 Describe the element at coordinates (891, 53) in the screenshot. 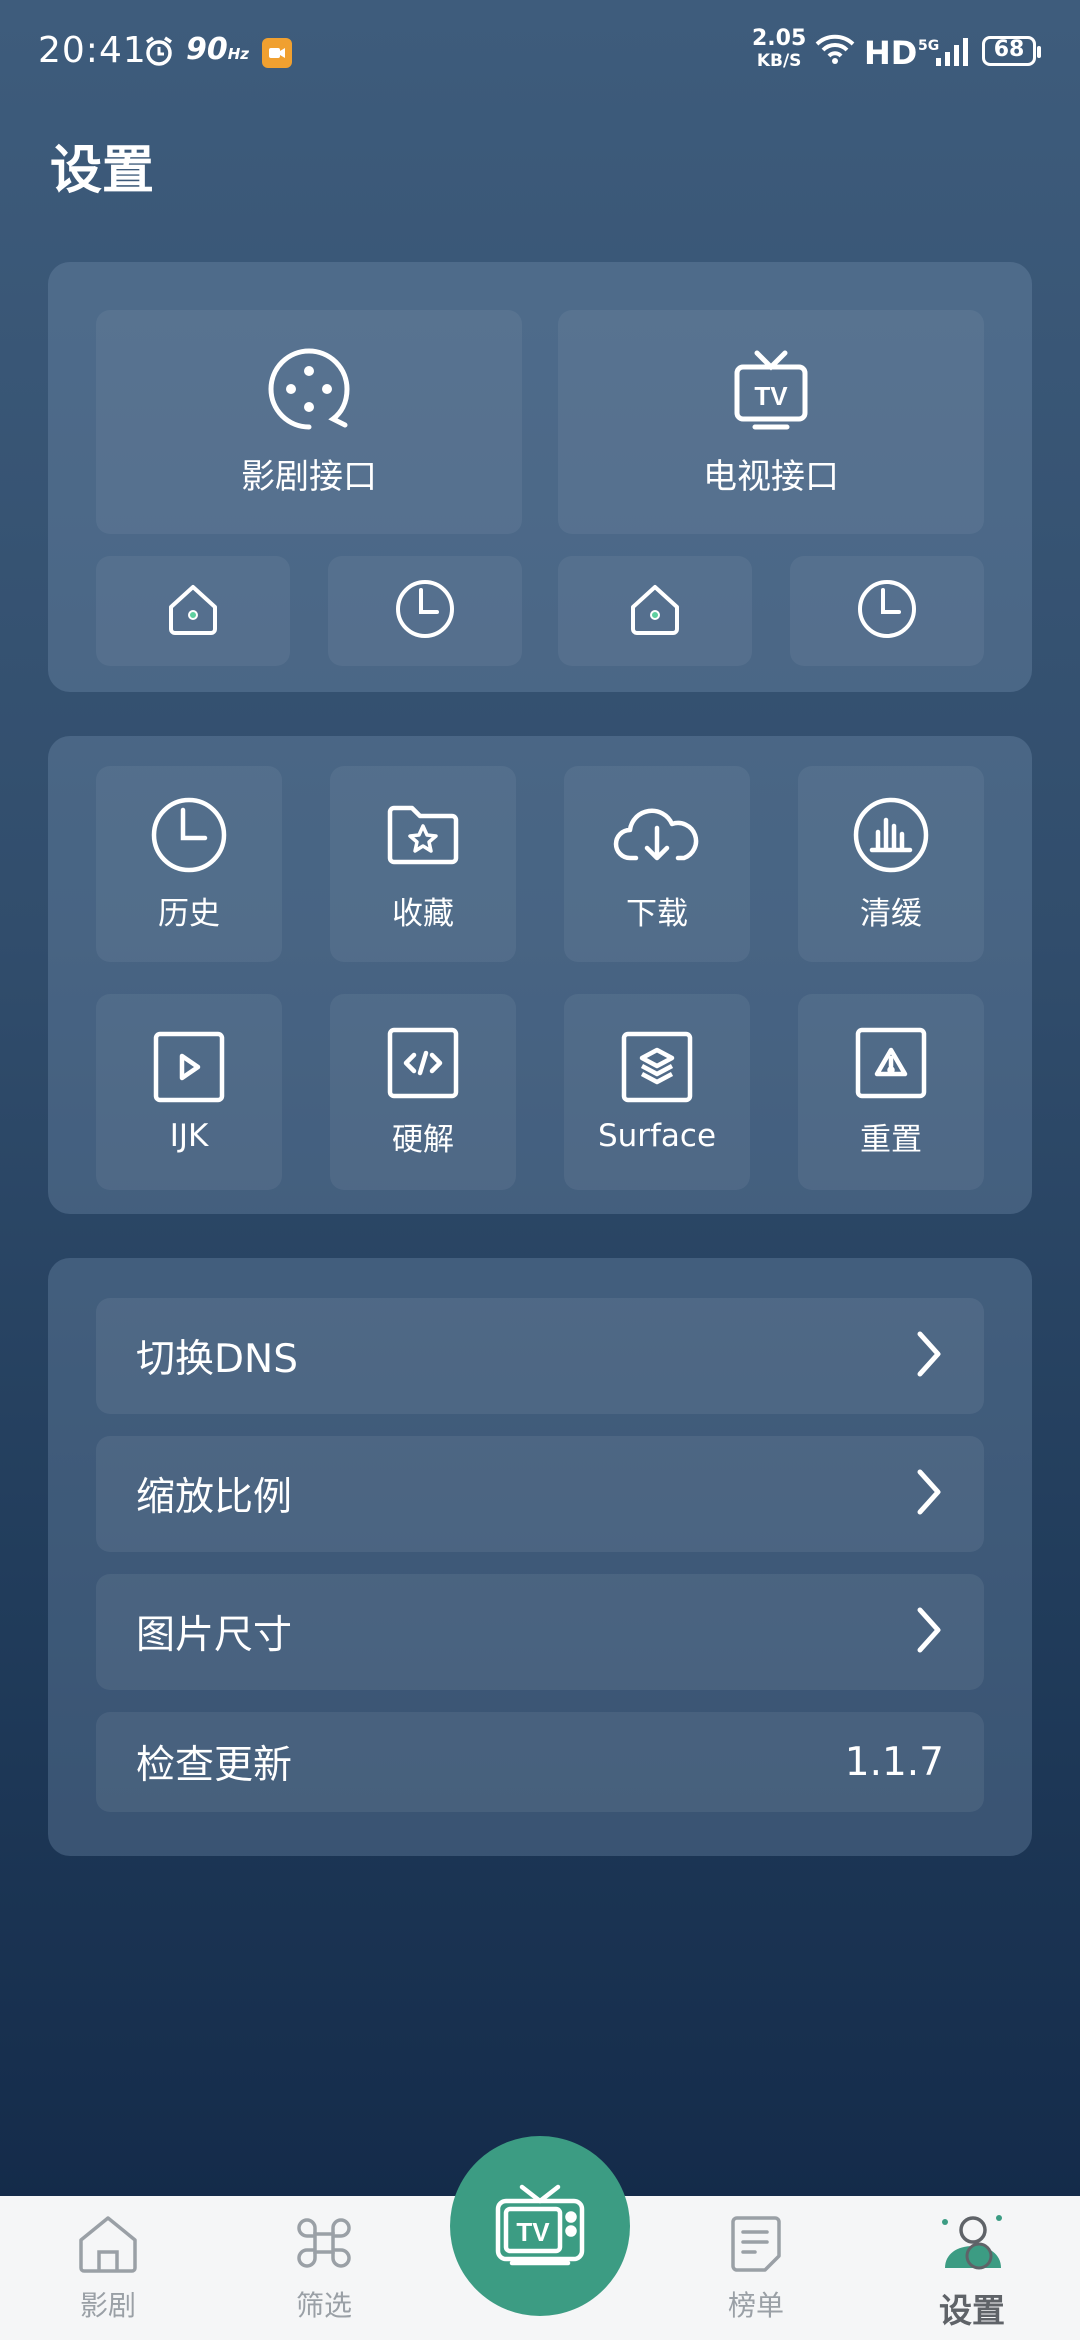

I see `hd-indicator: HD` at that location.